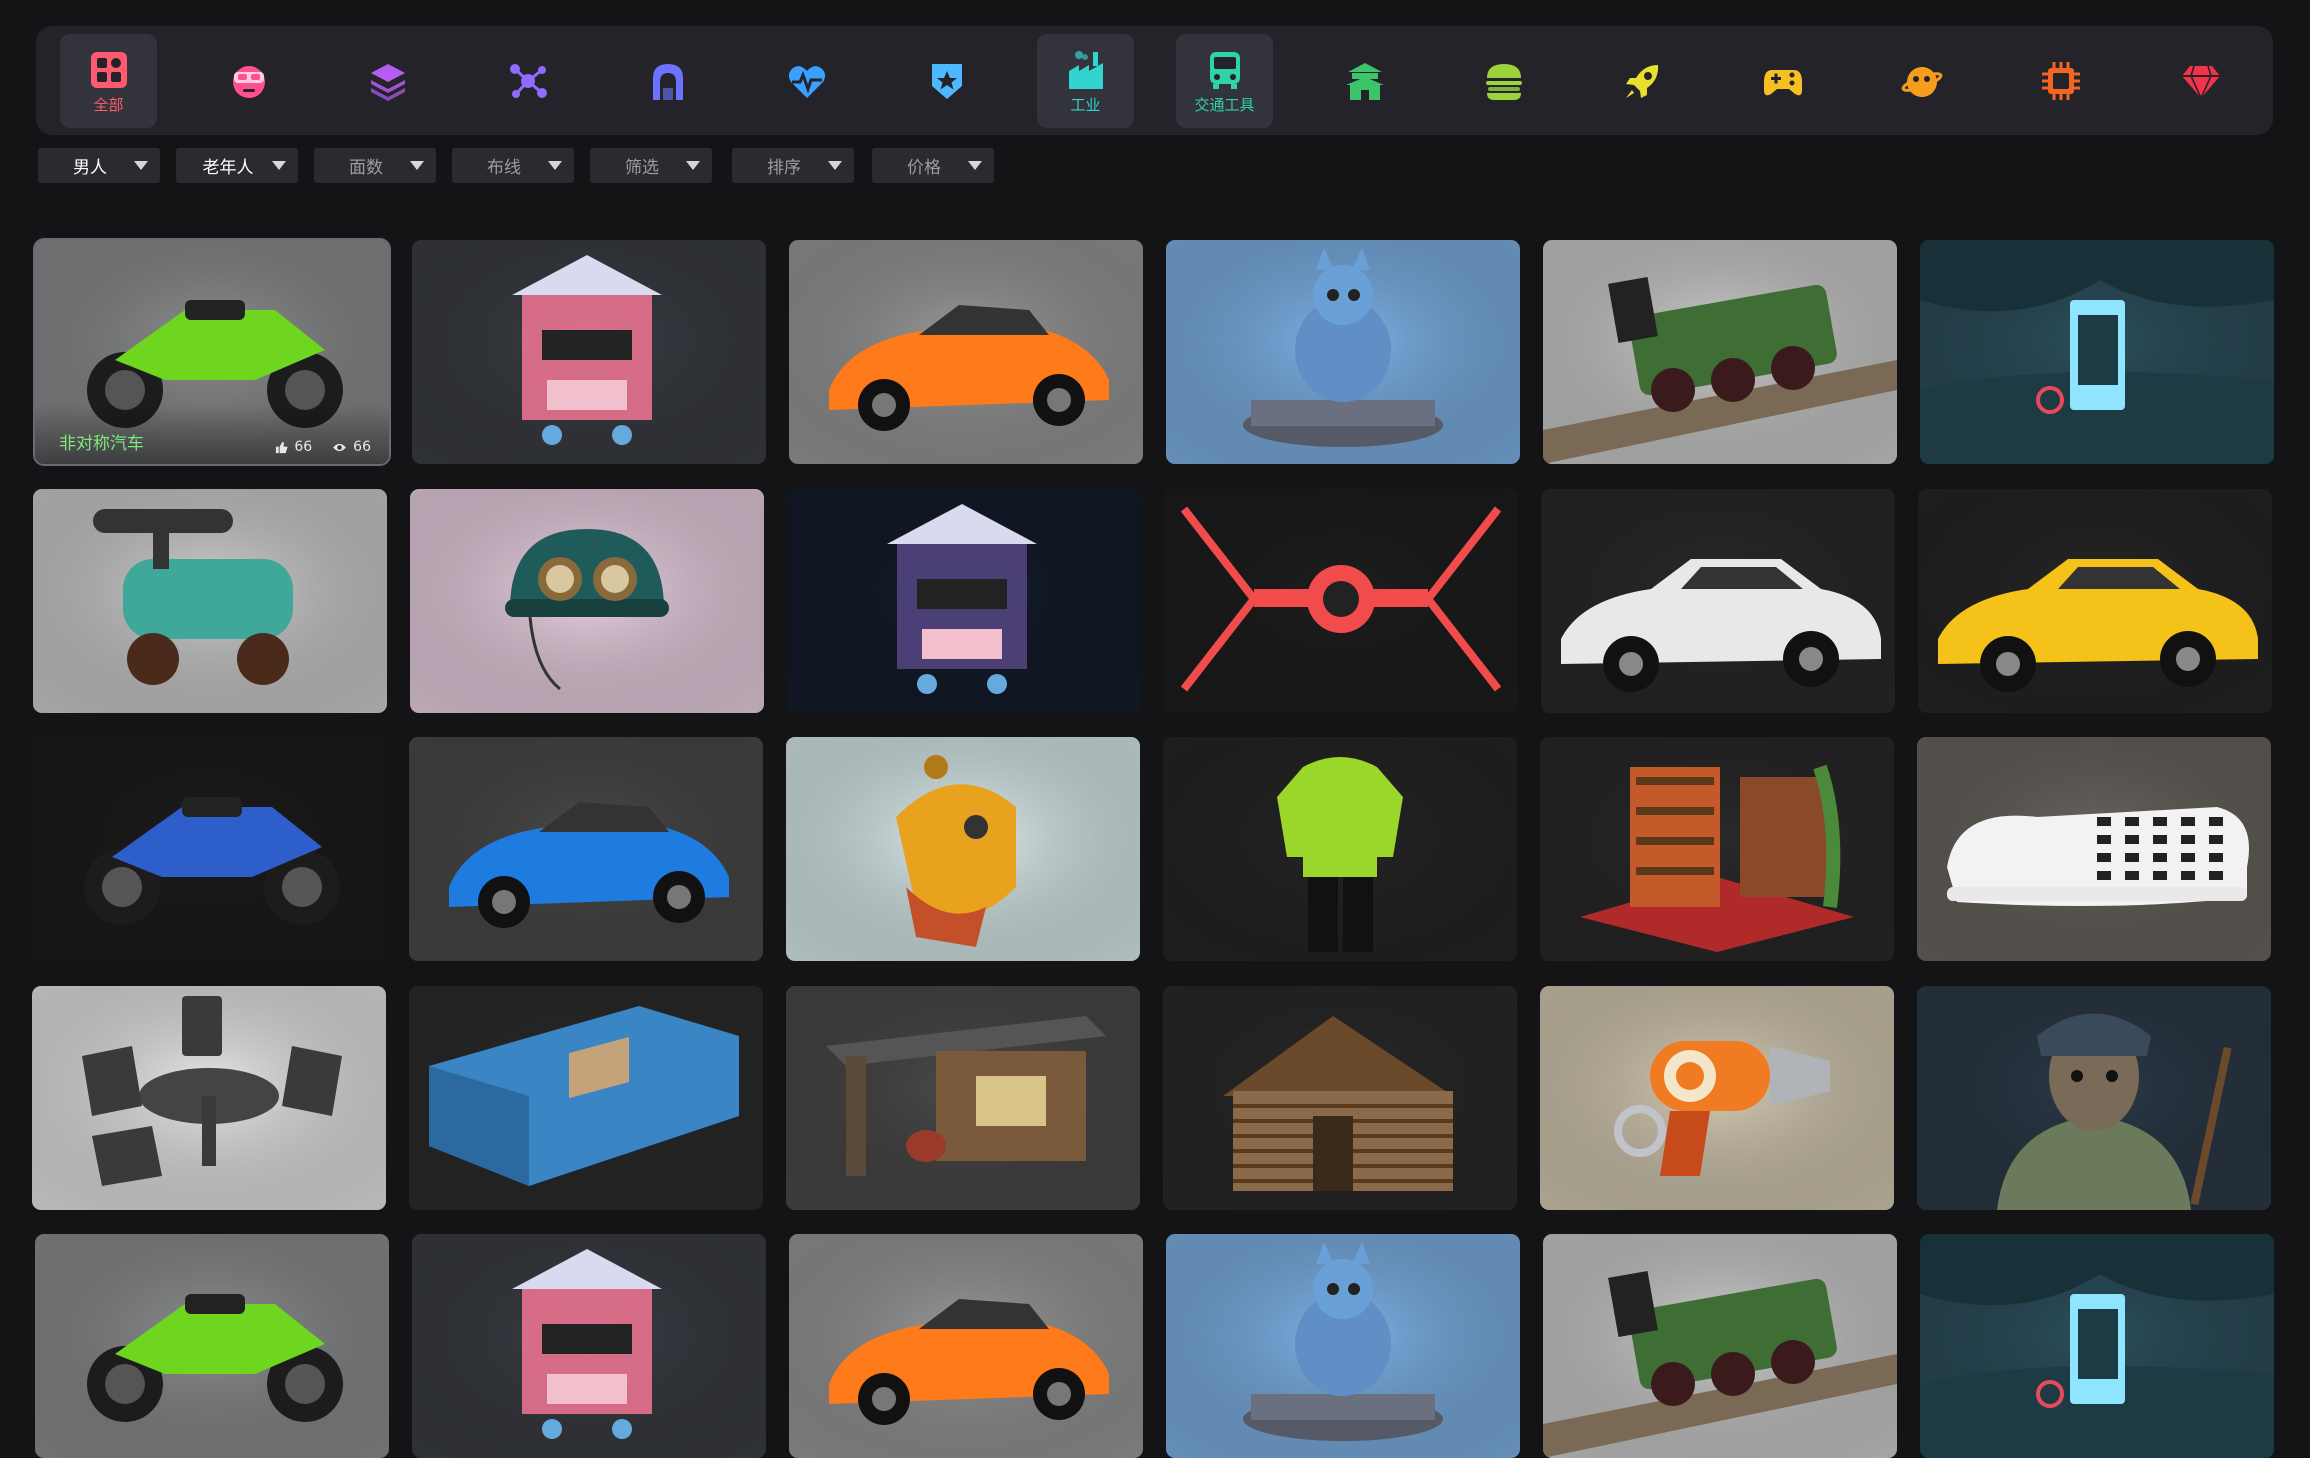 The image size is (2310, 1458). I want to click on model-card: 非对称汽车 66 66, so click(212, 352).